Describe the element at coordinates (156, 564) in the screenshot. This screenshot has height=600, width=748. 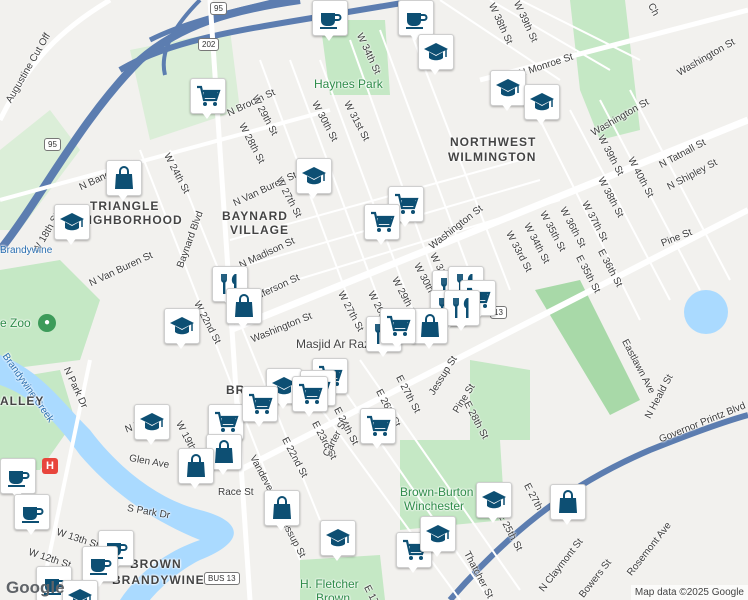
I see `area-label: BROWN` at that location.